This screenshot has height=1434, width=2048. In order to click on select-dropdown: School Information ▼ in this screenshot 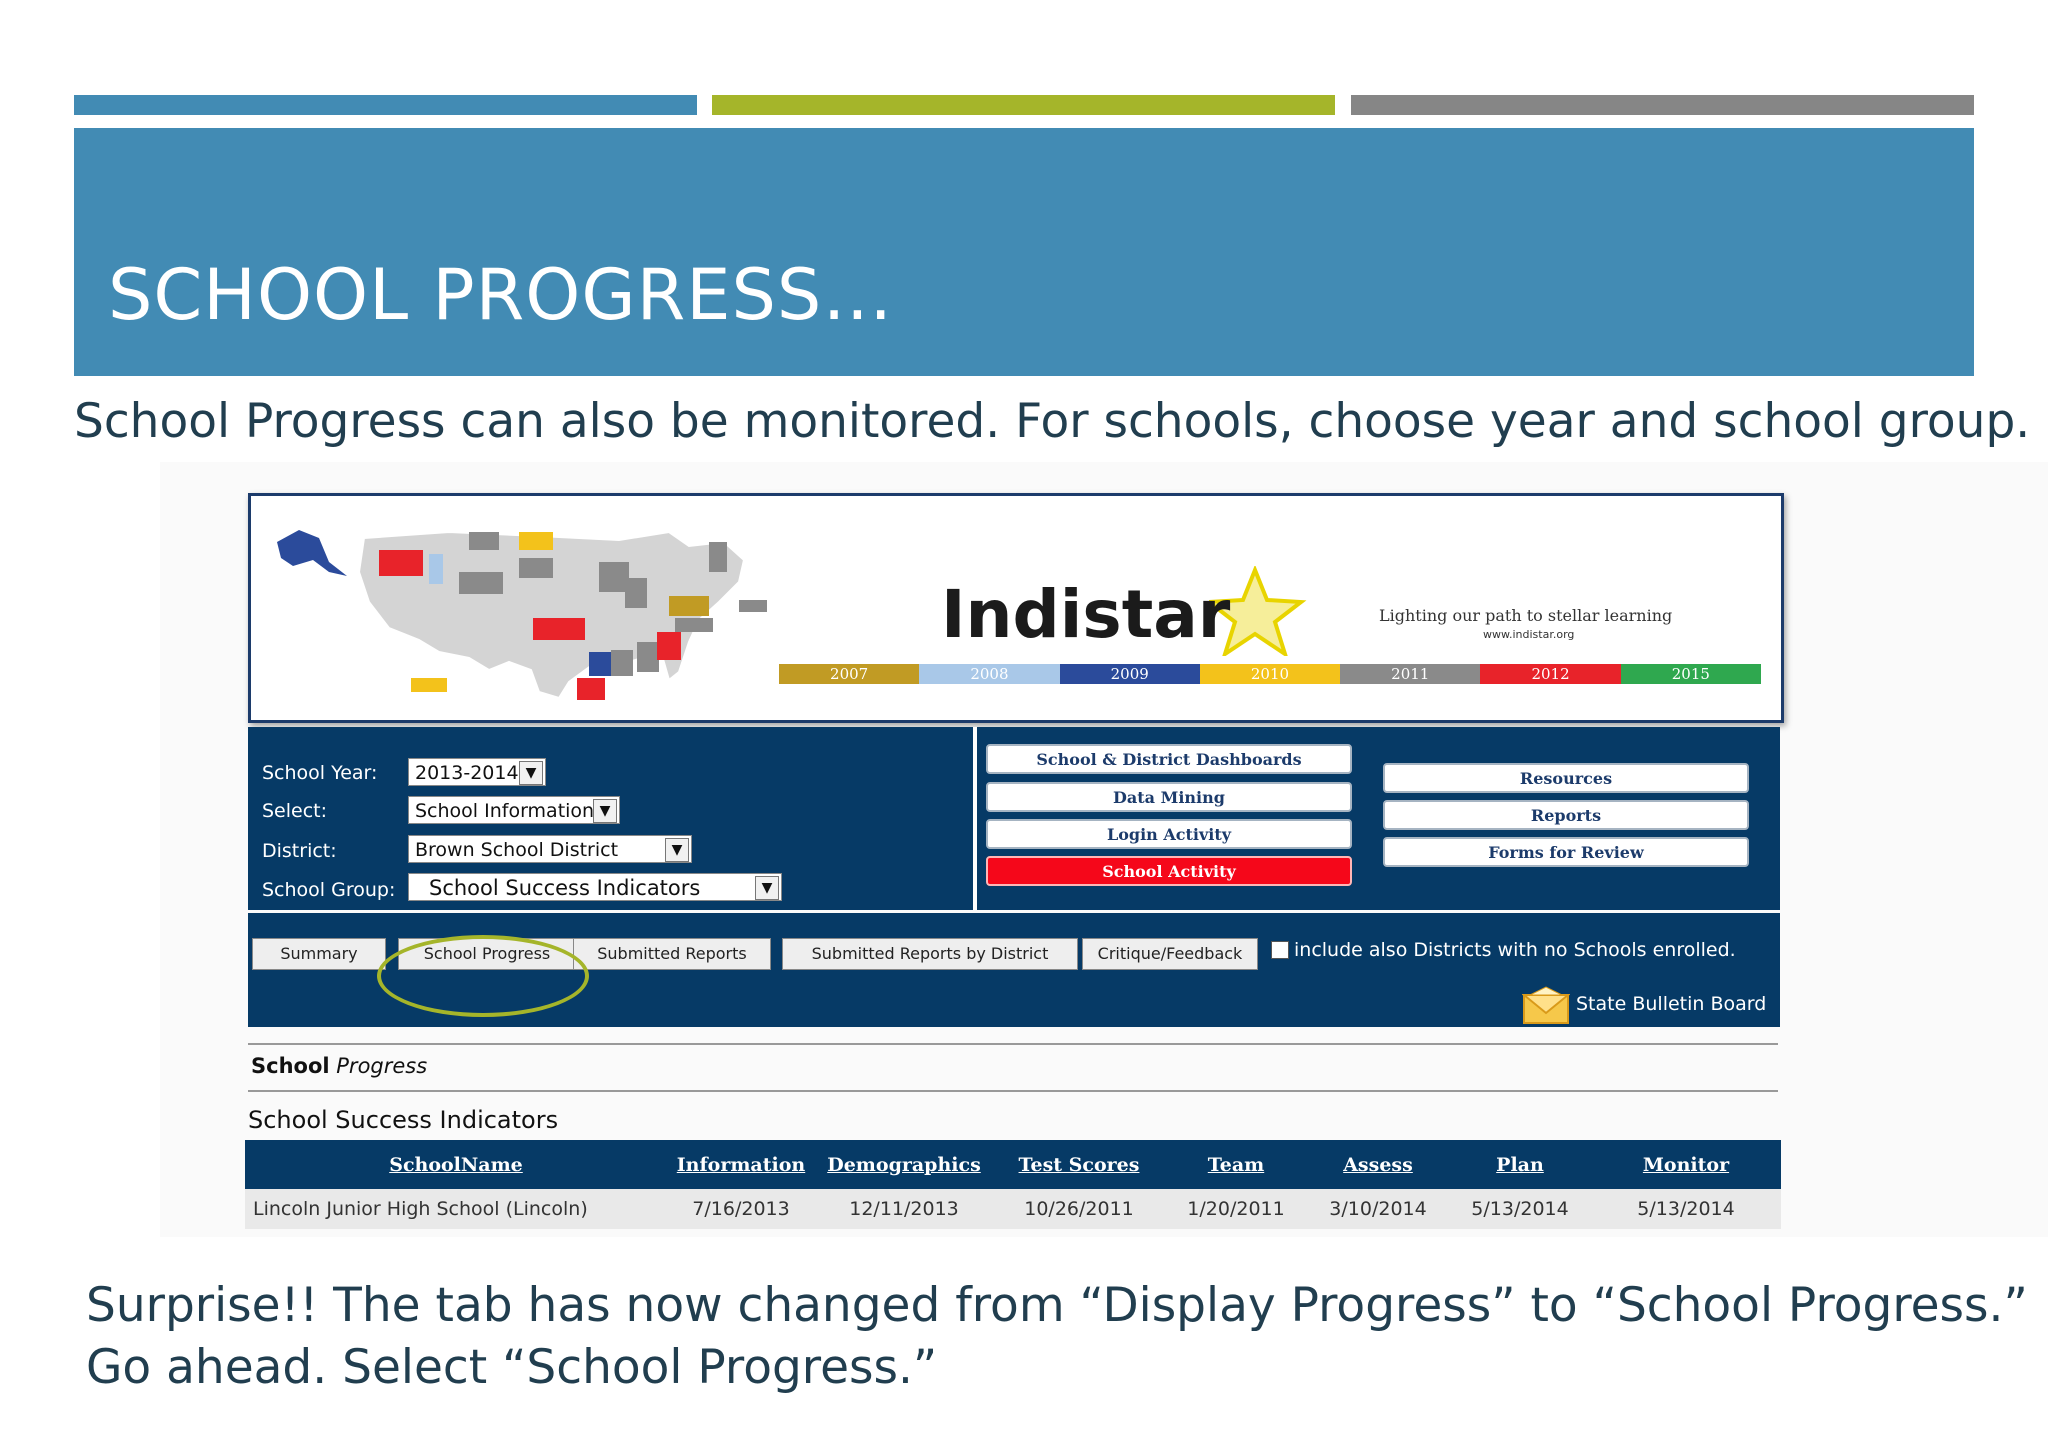, I will do `click(514, 810)`.